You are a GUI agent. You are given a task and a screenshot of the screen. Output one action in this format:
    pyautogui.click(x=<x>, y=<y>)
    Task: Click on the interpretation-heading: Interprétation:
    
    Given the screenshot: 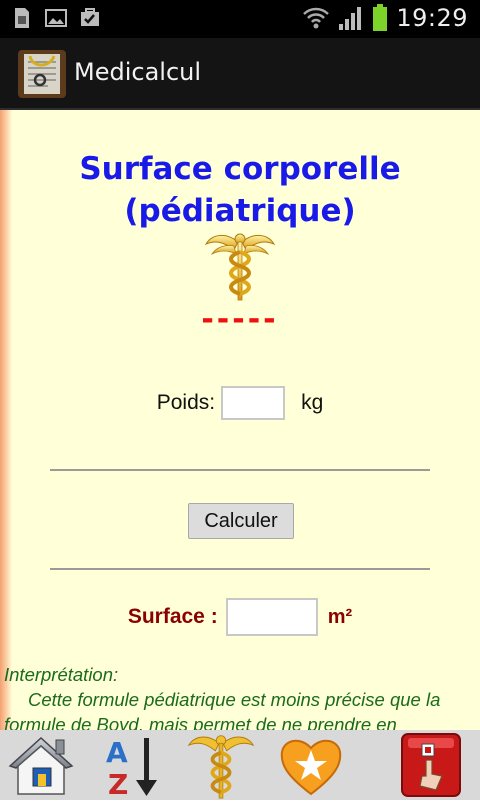 What is the action you would take?
    pyautogui.click(x=61, y=674)
    